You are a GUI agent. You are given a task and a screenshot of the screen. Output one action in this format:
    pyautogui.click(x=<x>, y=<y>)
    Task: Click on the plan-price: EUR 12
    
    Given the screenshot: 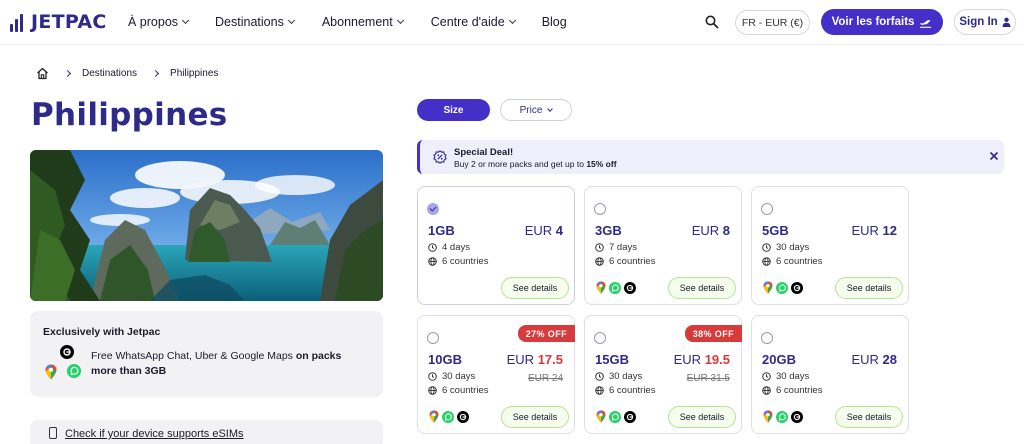 What is the action you would take?
    pyautogui.click(x=874, y=230)
    